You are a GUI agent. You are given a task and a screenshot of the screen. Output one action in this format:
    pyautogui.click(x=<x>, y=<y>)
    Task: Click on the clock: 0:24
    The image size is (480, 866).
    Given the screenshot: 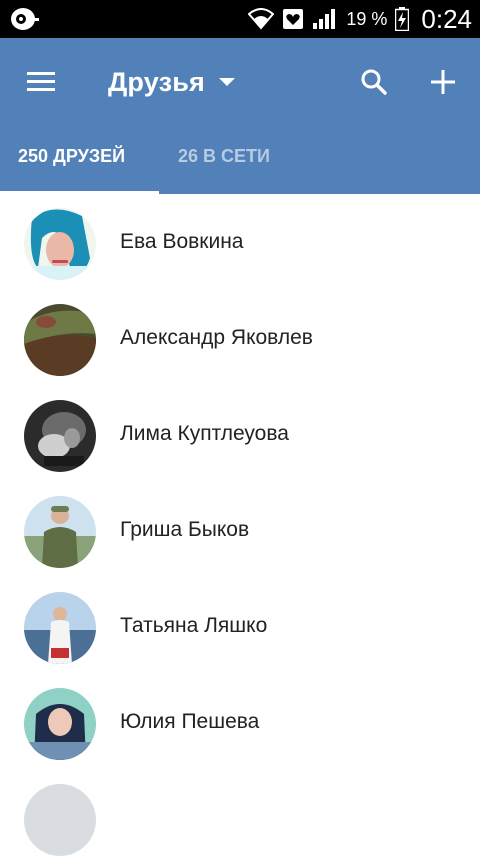 What is the action you would take?
    pyautogui.click(x=446, y=18)
    